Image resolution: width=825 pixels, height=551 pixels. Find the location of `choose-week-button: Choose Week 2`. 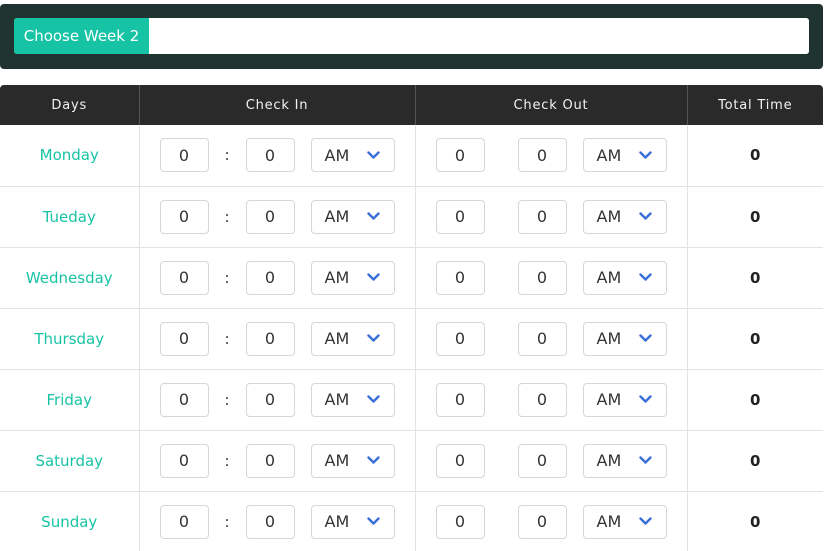

choose-week-button: Choose Week 2 is located at coordinates (81, 36).